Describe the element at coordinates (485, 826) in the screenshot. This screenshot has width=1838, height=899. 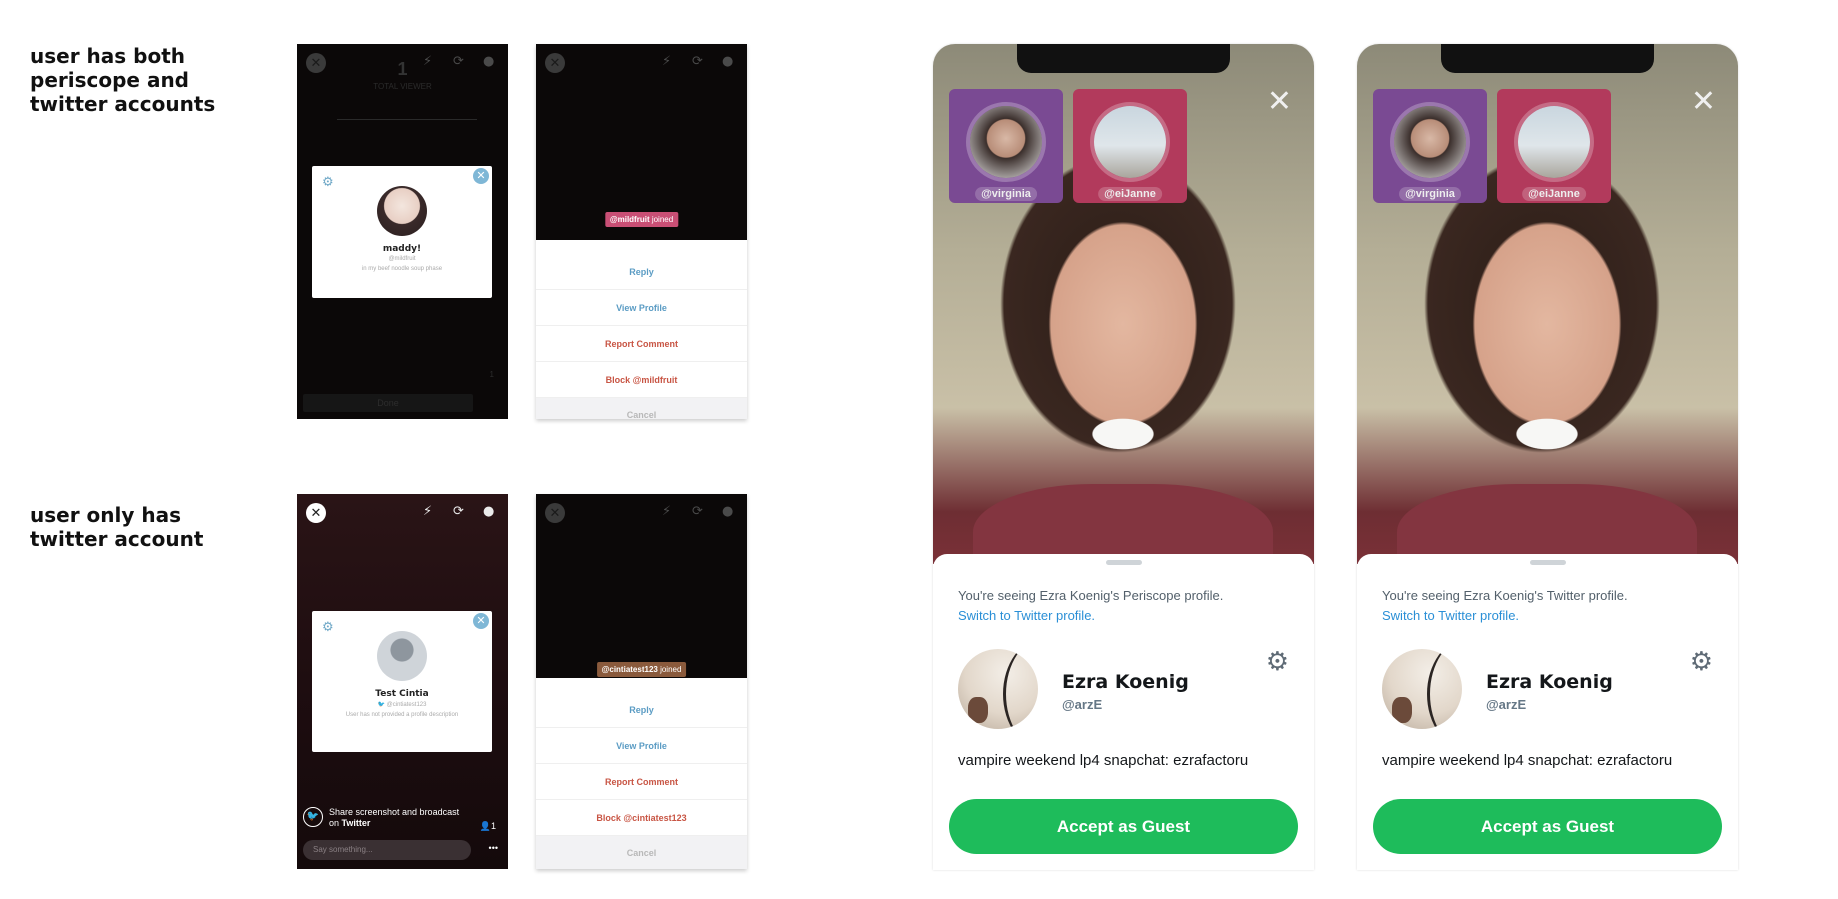
I see `person-icon: 👤` at that location.